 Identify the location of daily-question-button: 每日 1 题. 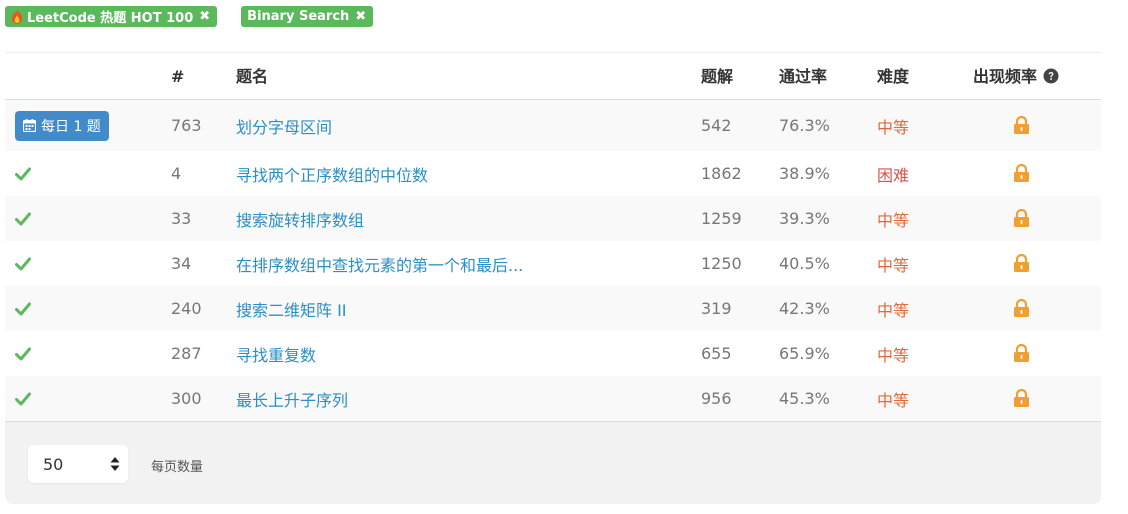
(62, 125).